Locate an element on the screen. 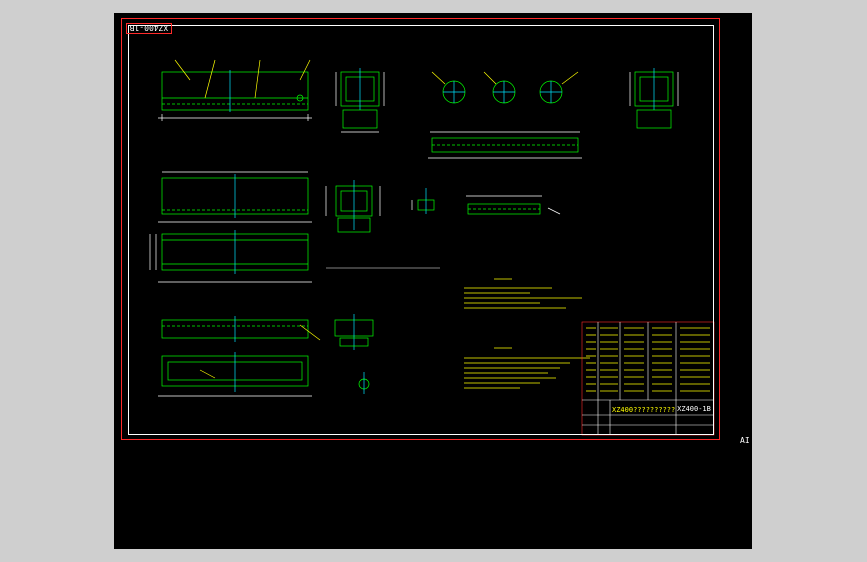  sheet-size-label: AI is located at coordinates (745, 440).